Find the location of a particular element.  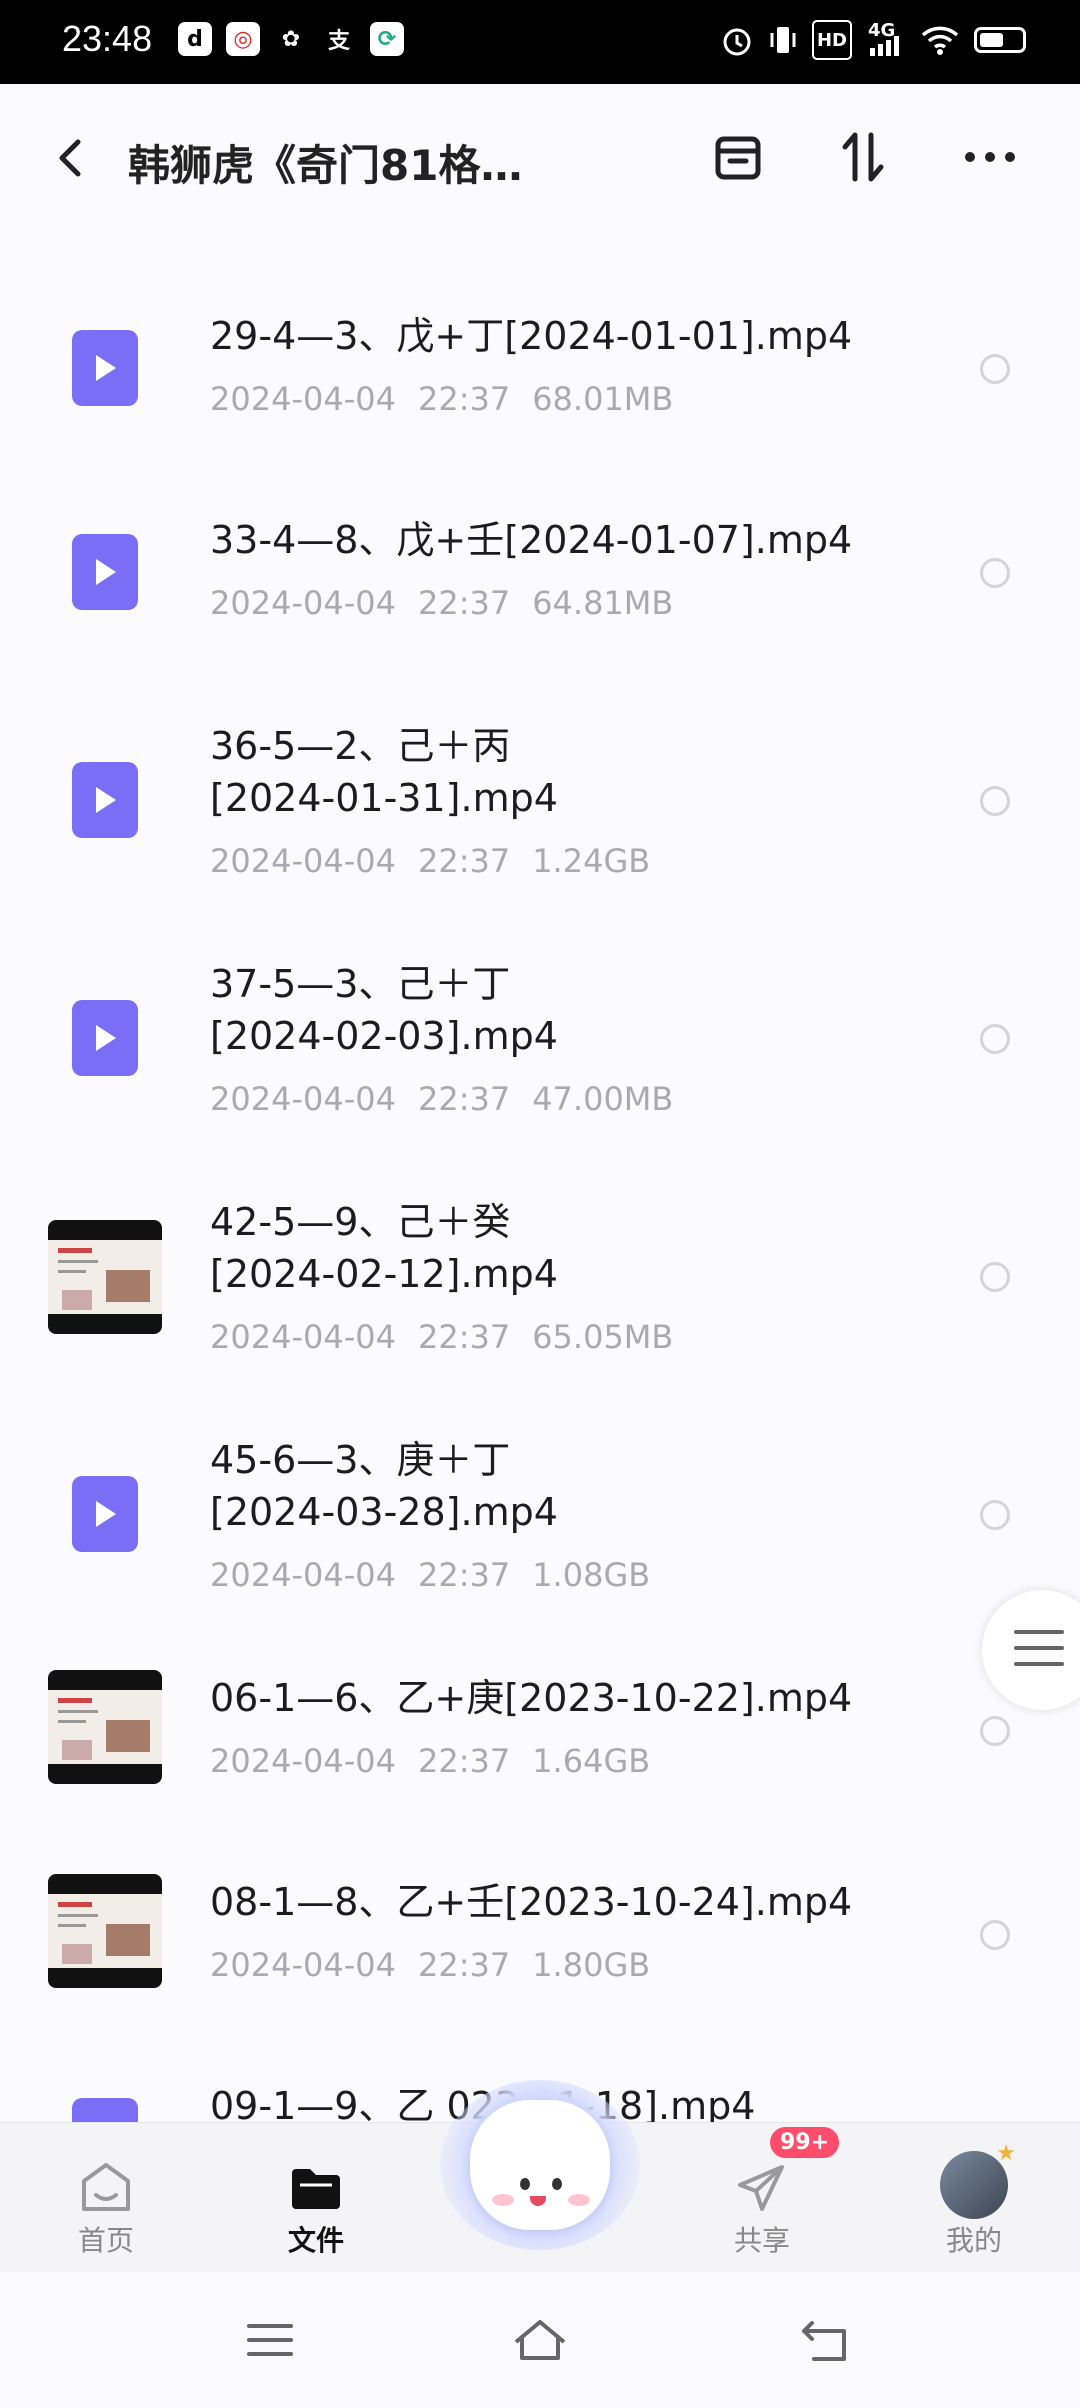

bank-icon: ◎ is located at coordinates (243, 39).